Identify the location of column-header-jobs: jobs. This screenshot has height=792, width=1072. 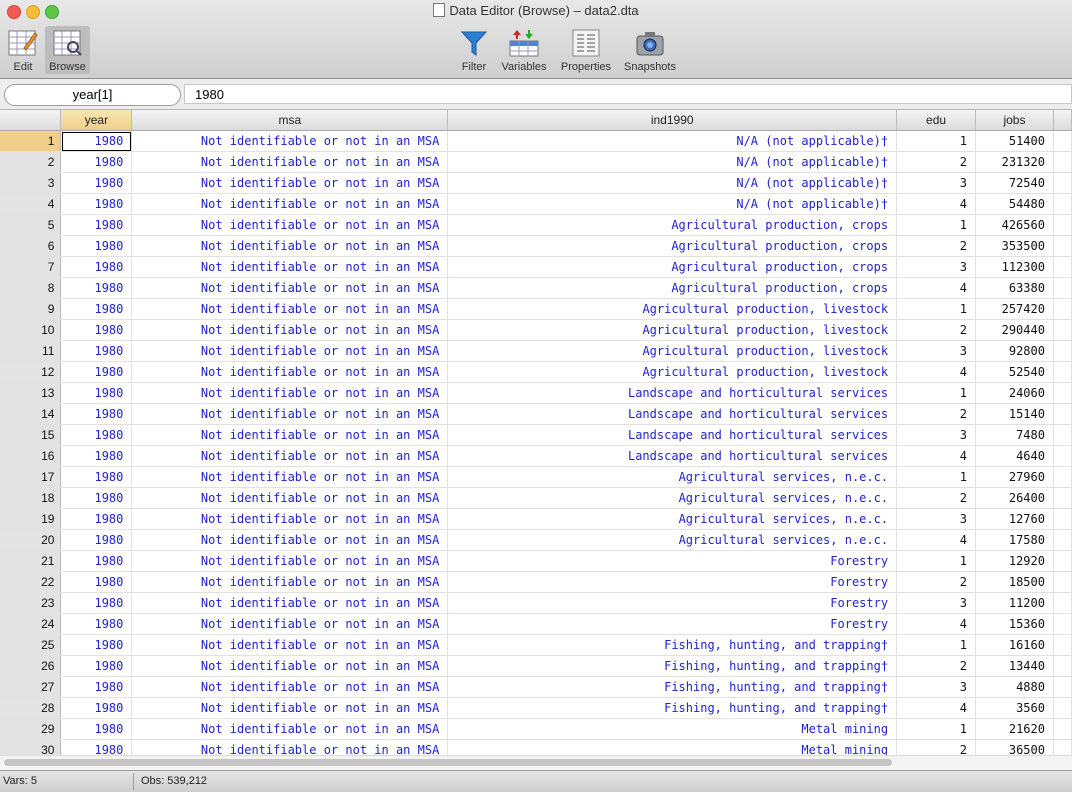
(1014, 120).